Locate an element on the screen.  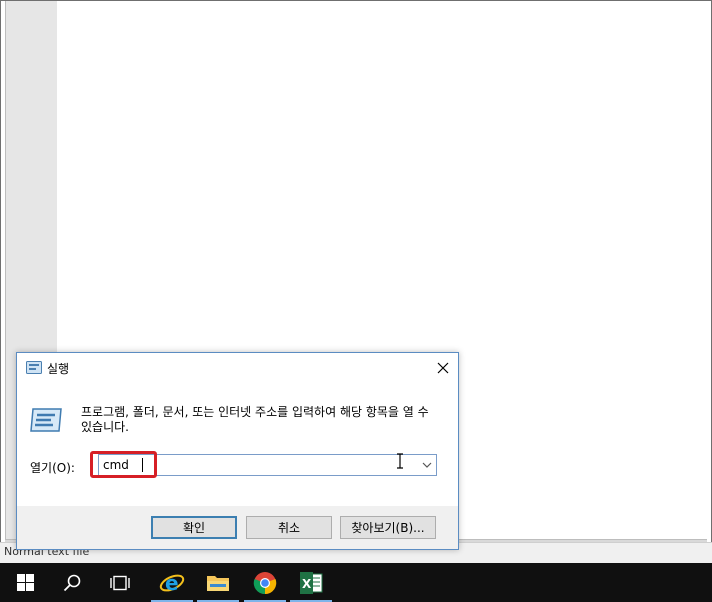
open-label: 열기(O): is located at coordinates (52, 468).